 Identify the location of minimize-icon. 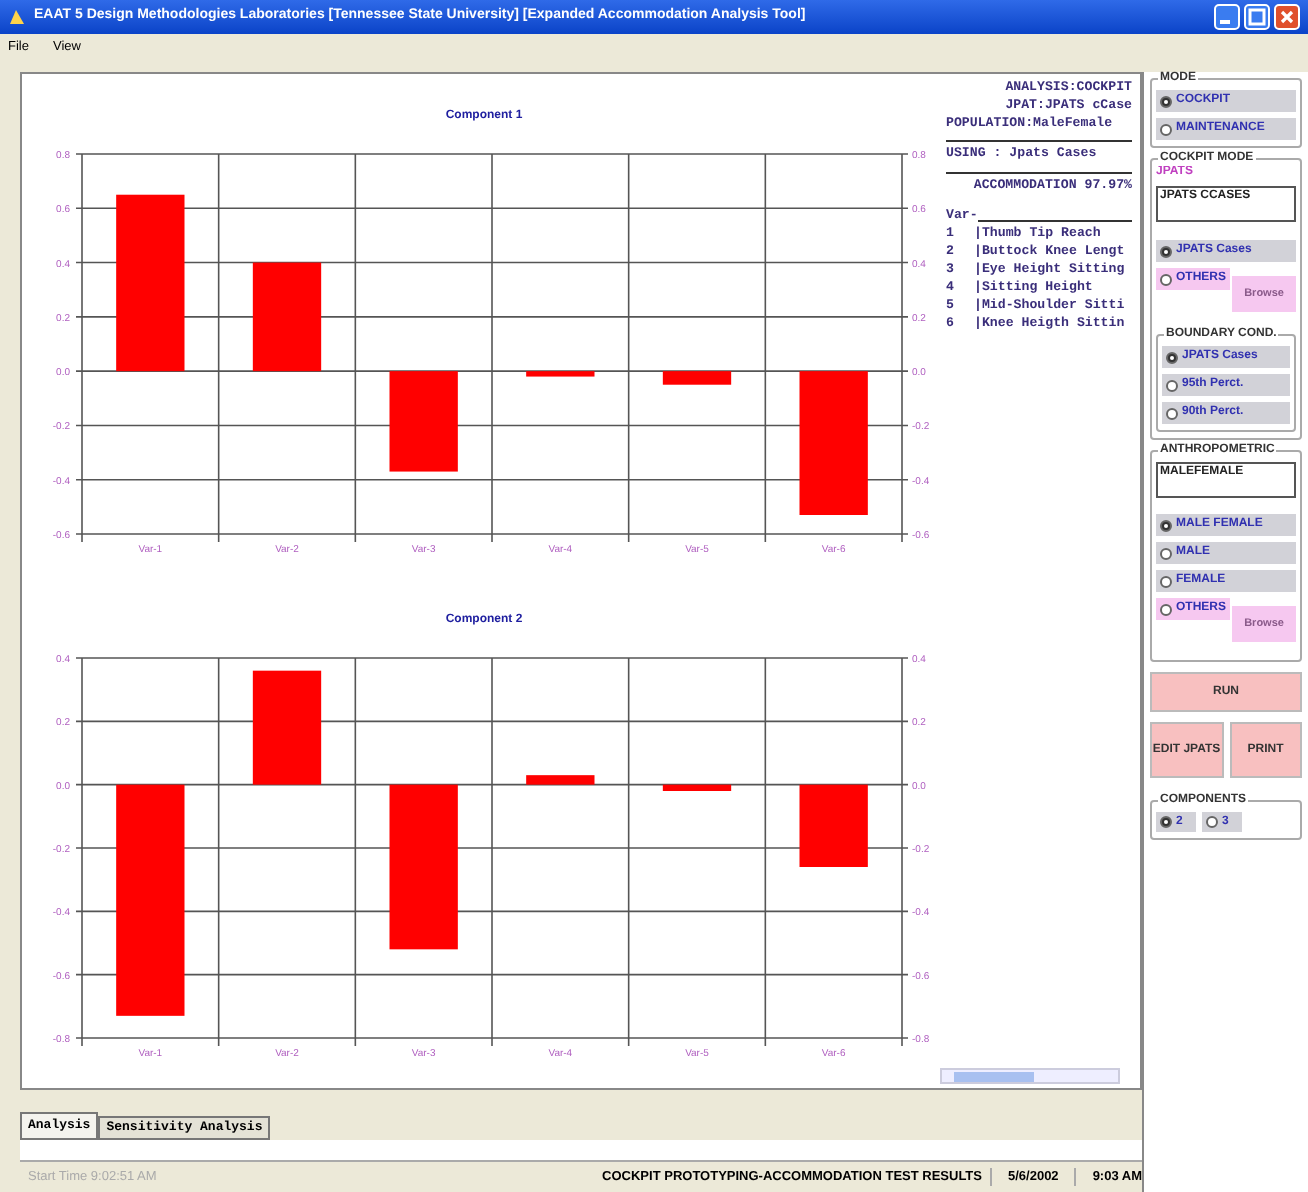
(1227, 17).